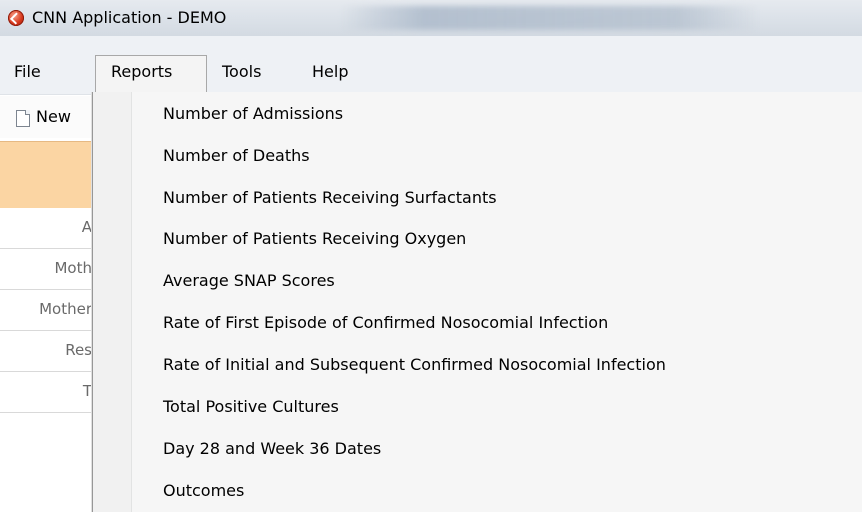 The width and height of the screenshot is (862, 512). Describe the element at coordinates (23, 118) in the screenshot. I see `new-document-icon` at that location.